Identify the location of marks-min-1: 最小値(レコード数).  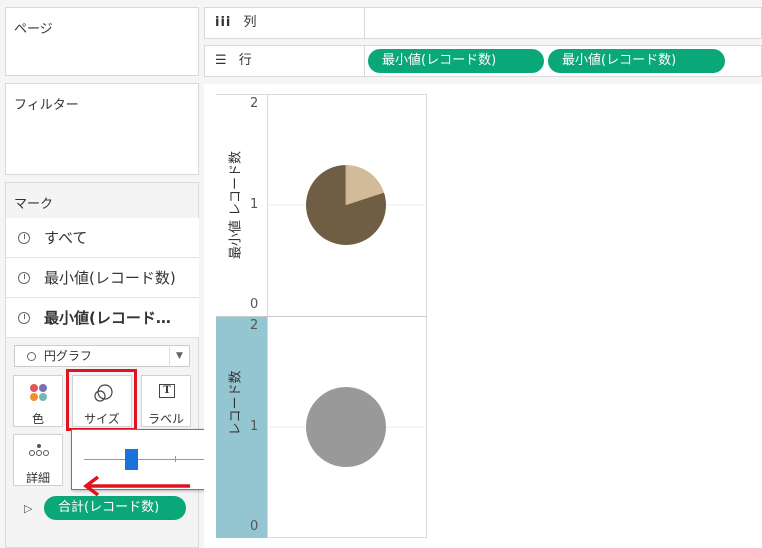
(102, 278).